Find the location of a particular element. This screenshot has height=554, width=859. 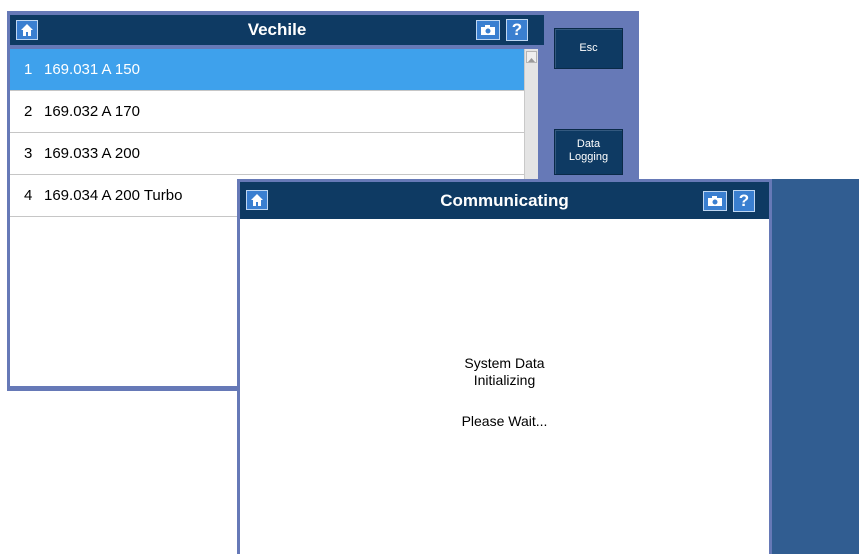

vehicle-window-titlebar: Vechile ? is located at coordinates (277, 30).